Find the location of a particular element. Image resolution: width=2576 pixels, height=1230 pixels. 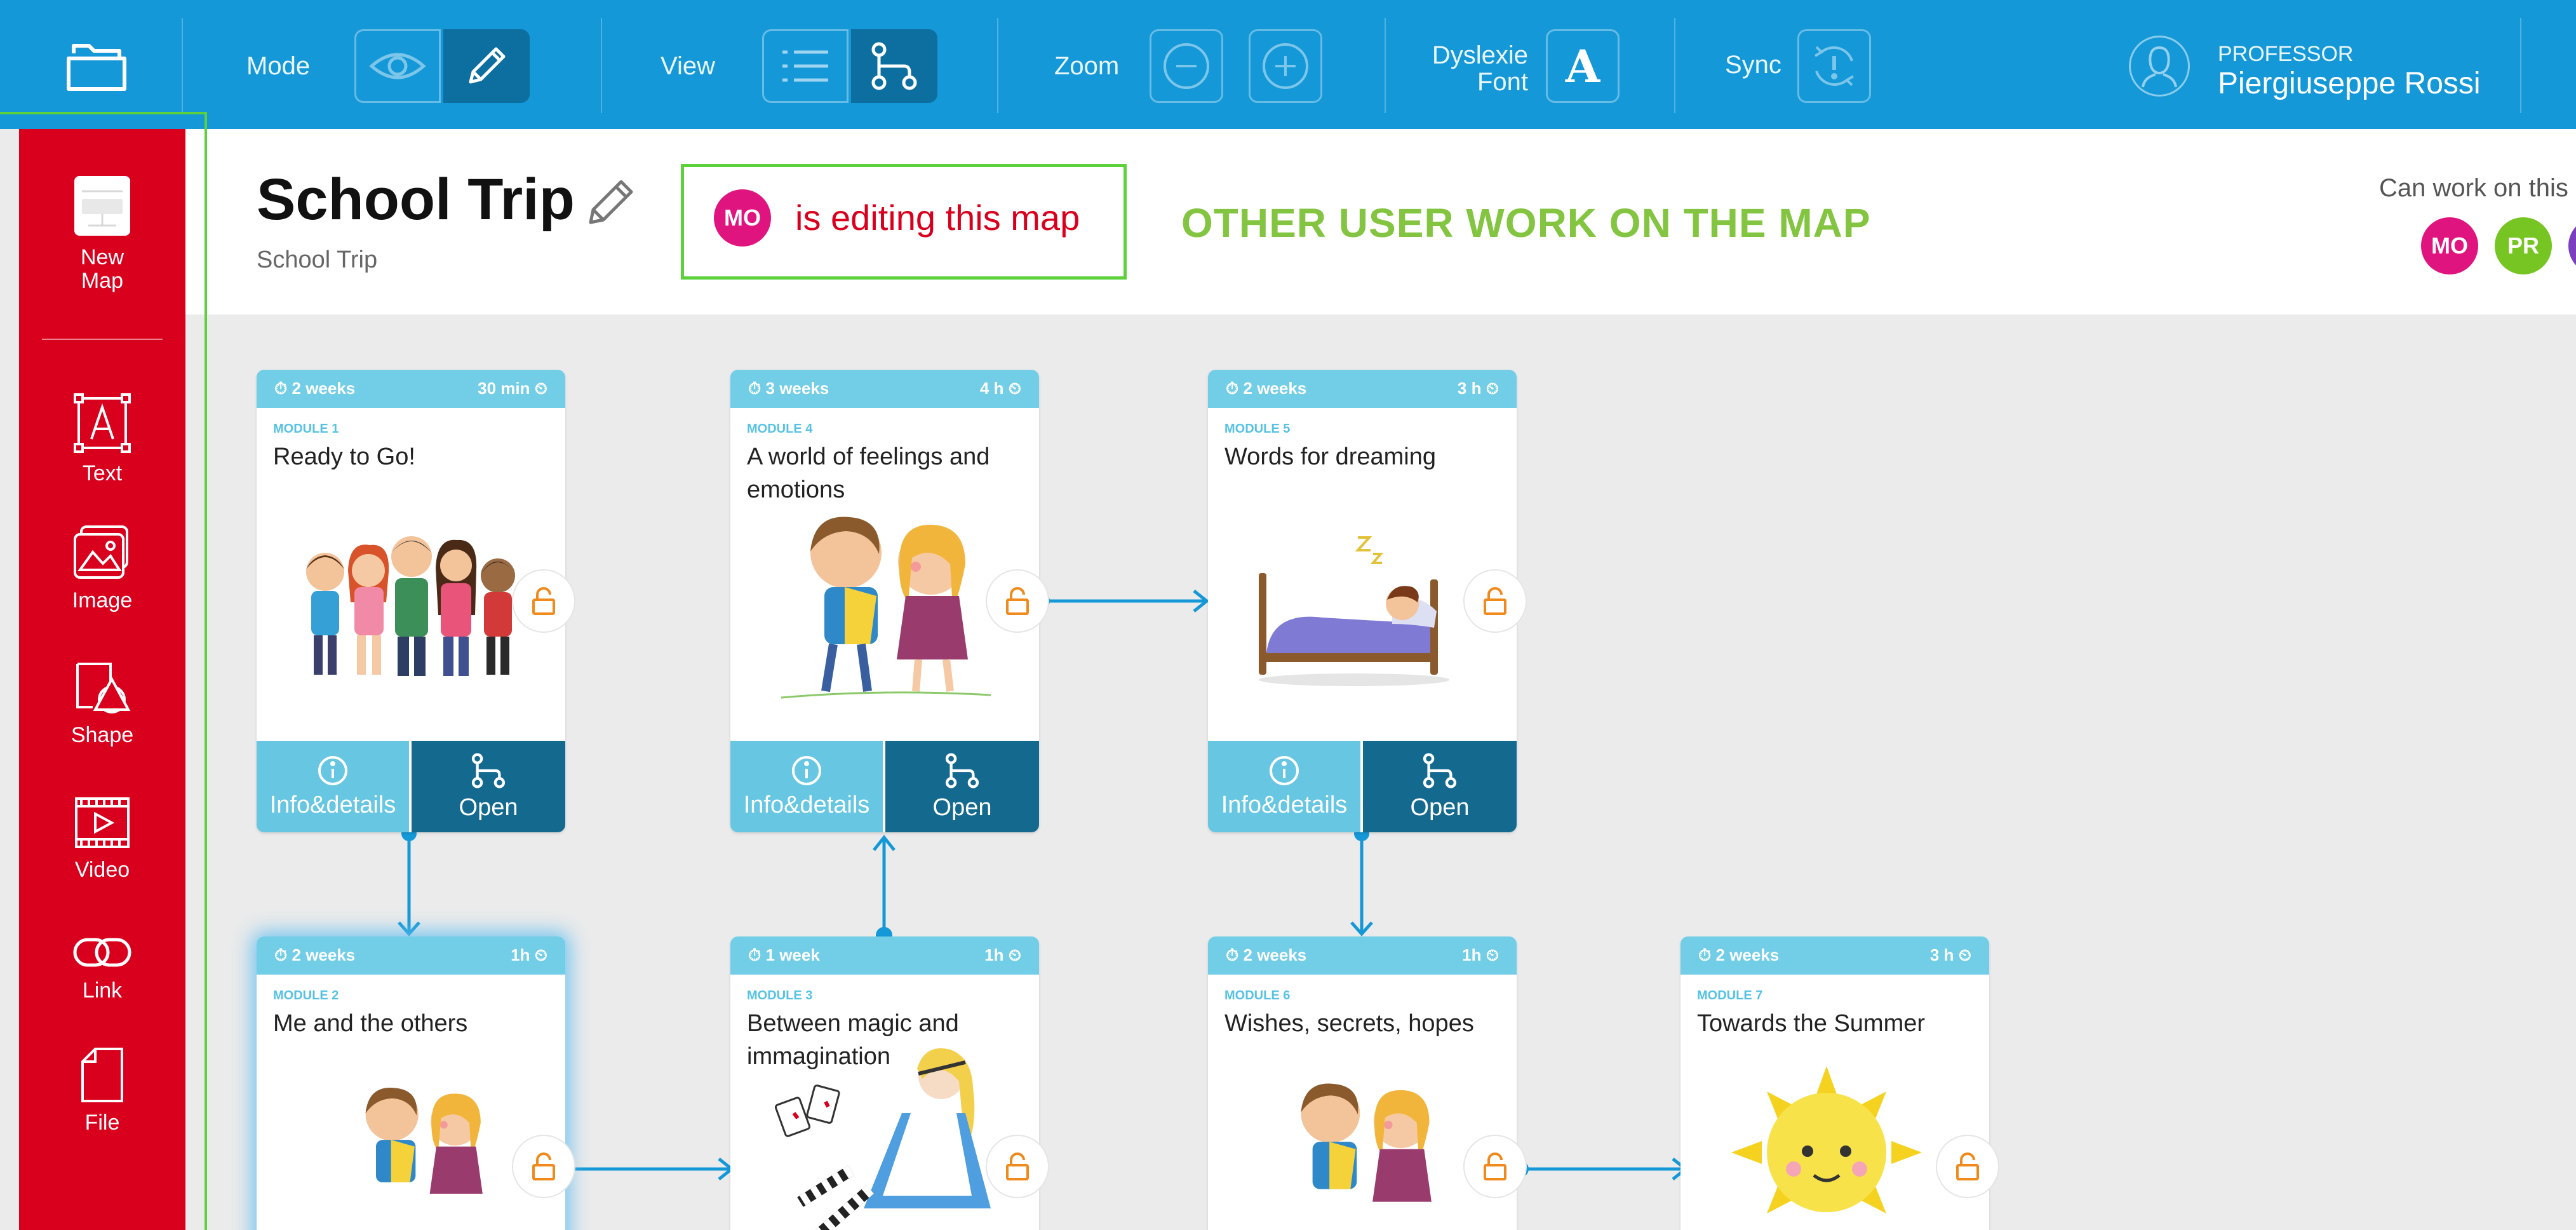

card-header: ⏱ 1 week 1h ⏲ is located at coordinates (884, 956).